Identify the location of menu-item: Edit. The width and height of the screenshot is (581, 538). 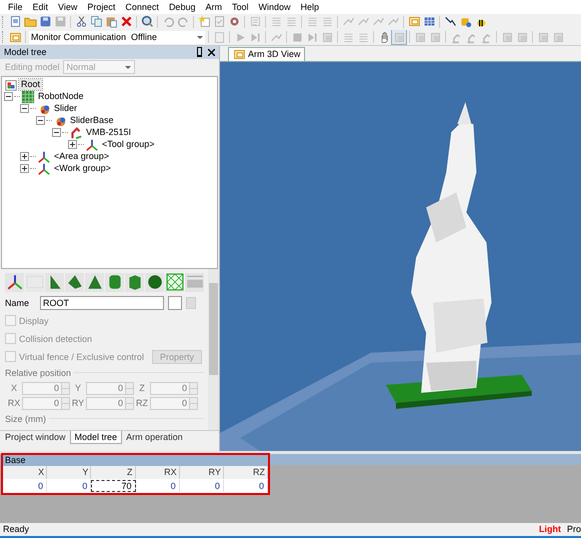
(41, 7).